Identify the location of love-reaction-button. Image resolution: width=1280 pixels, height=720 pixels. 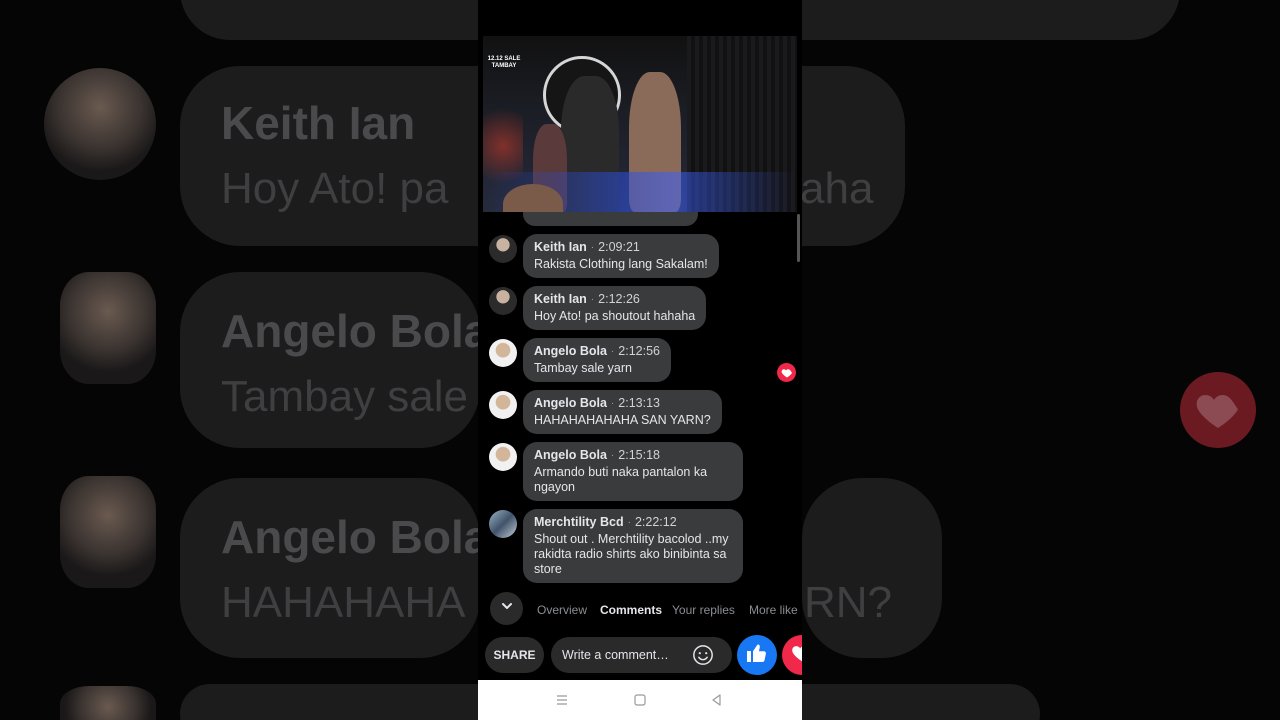
(792, 655).